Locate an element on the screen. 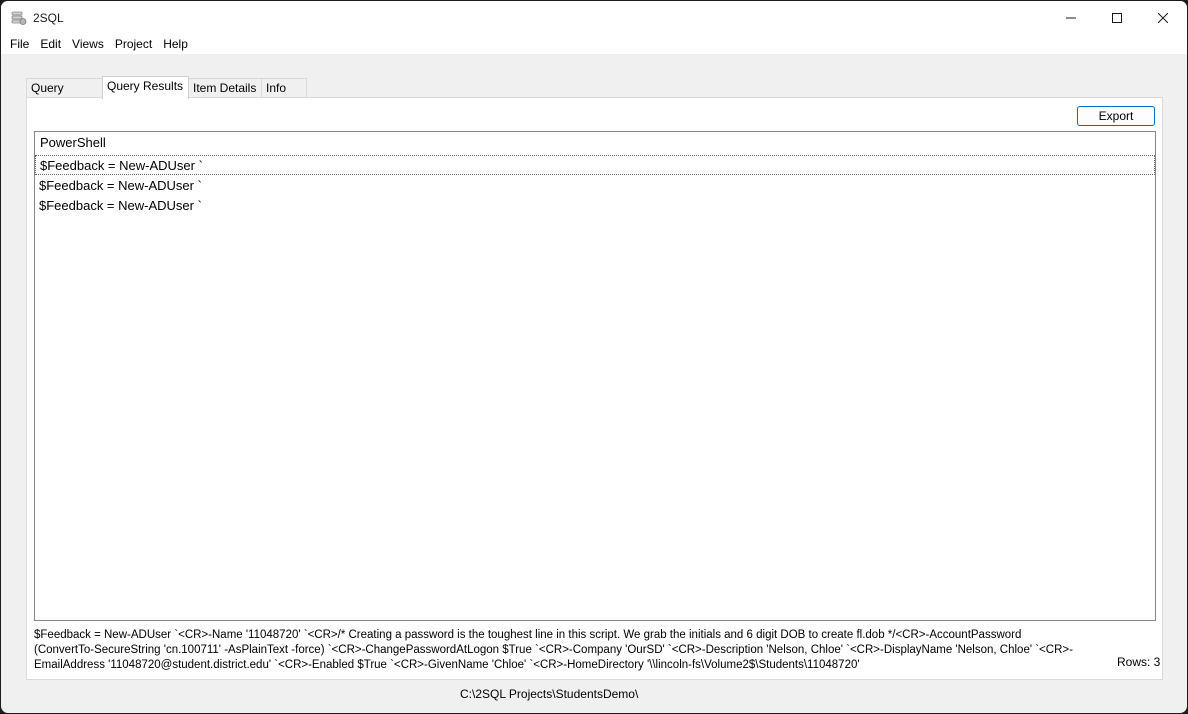 The height and width of the screenshot is (714, 1188). window-title: 2SQL is located at coordinates (48, 18).